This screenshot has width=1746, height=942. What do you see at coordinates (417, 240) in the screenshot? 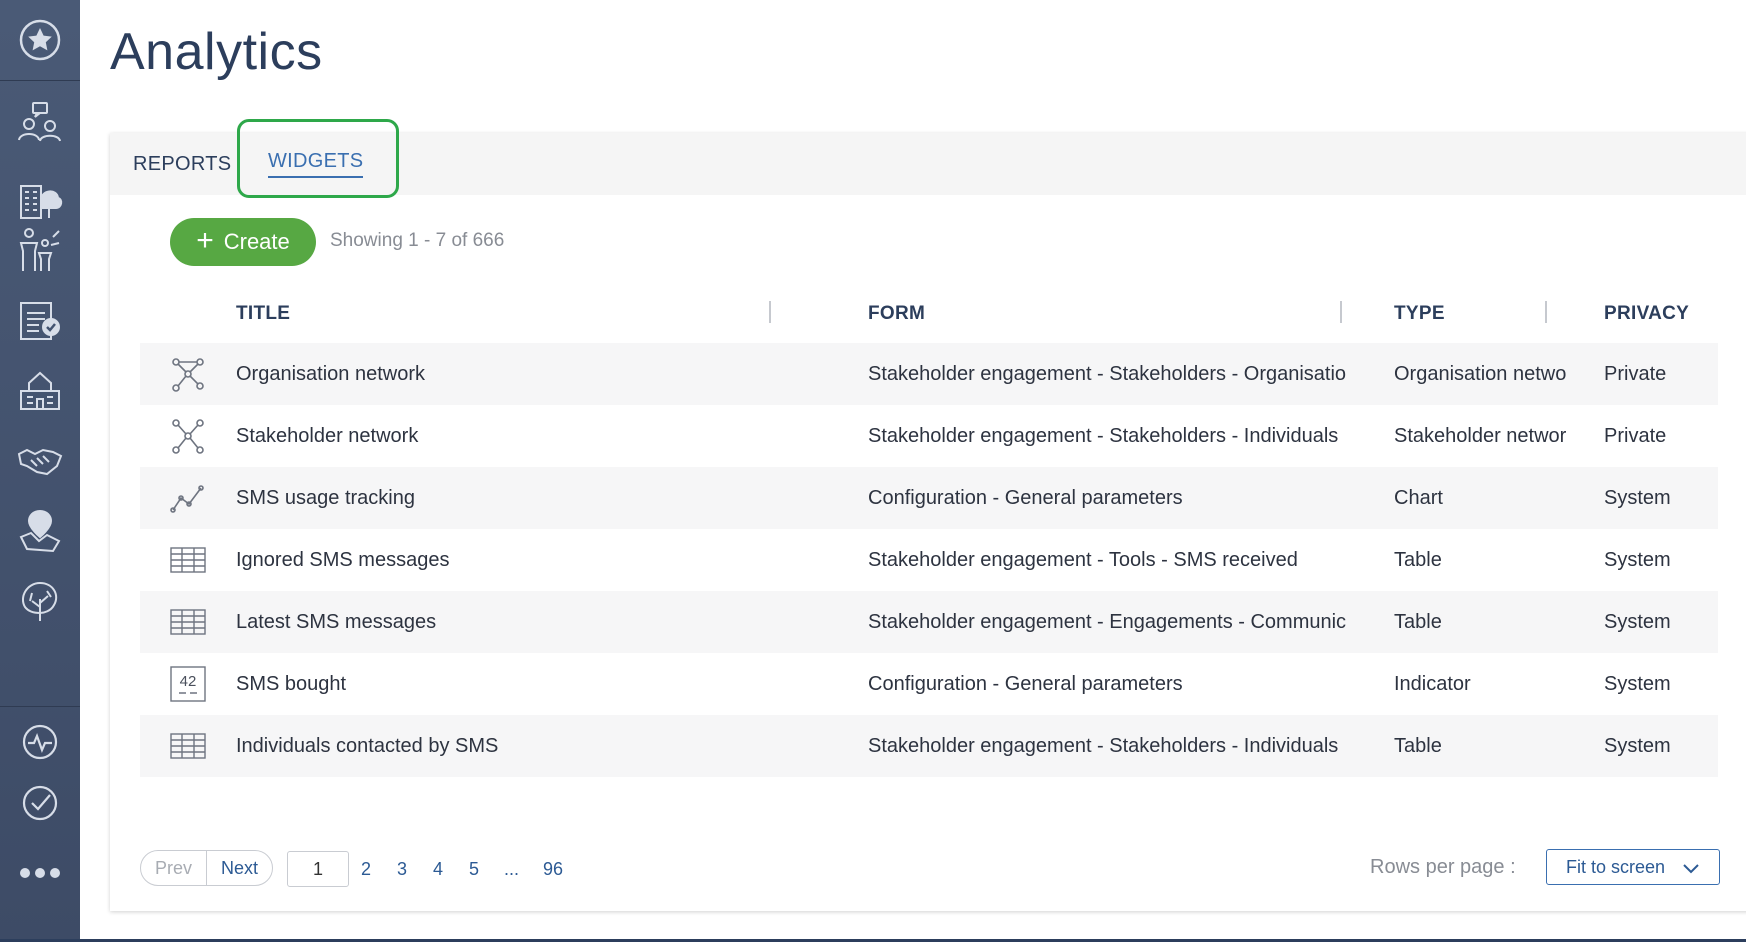
I see `showing-count: Showing 1 - 7 of 666` at bounding box center [417, 240].